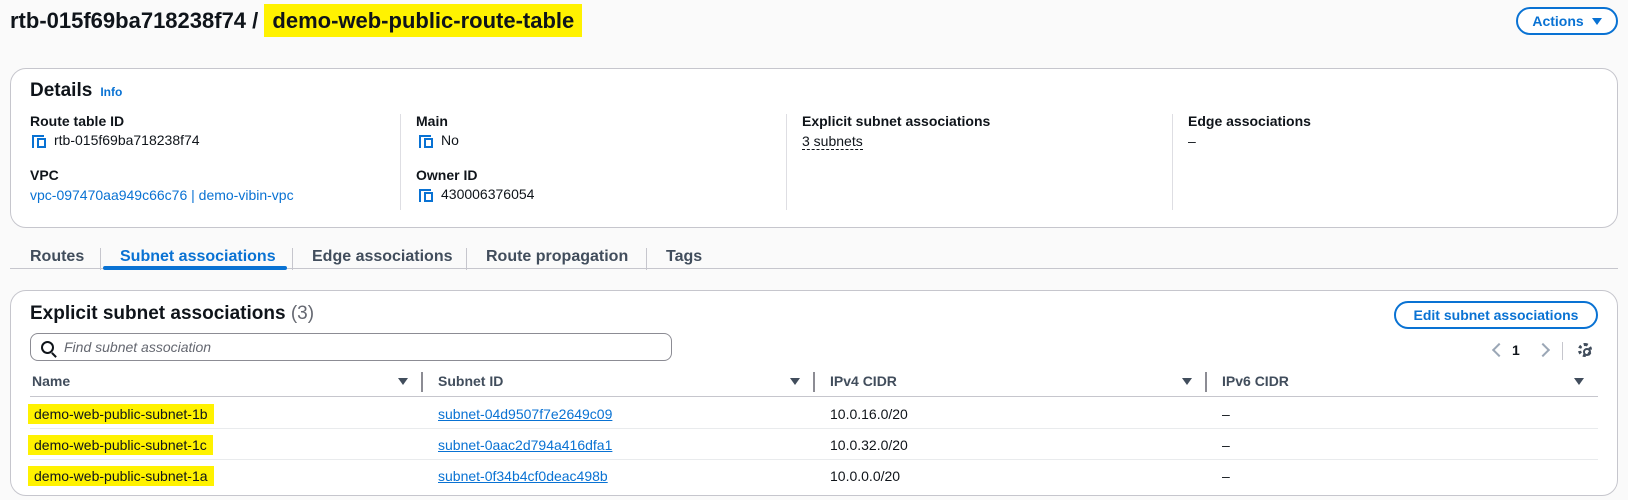 The width and height of the screenshot is (1628, 500). I want to click on vpc-link: vpc-097470aa949c66c76 | demo-vibin-vpc, so click(162, 195).